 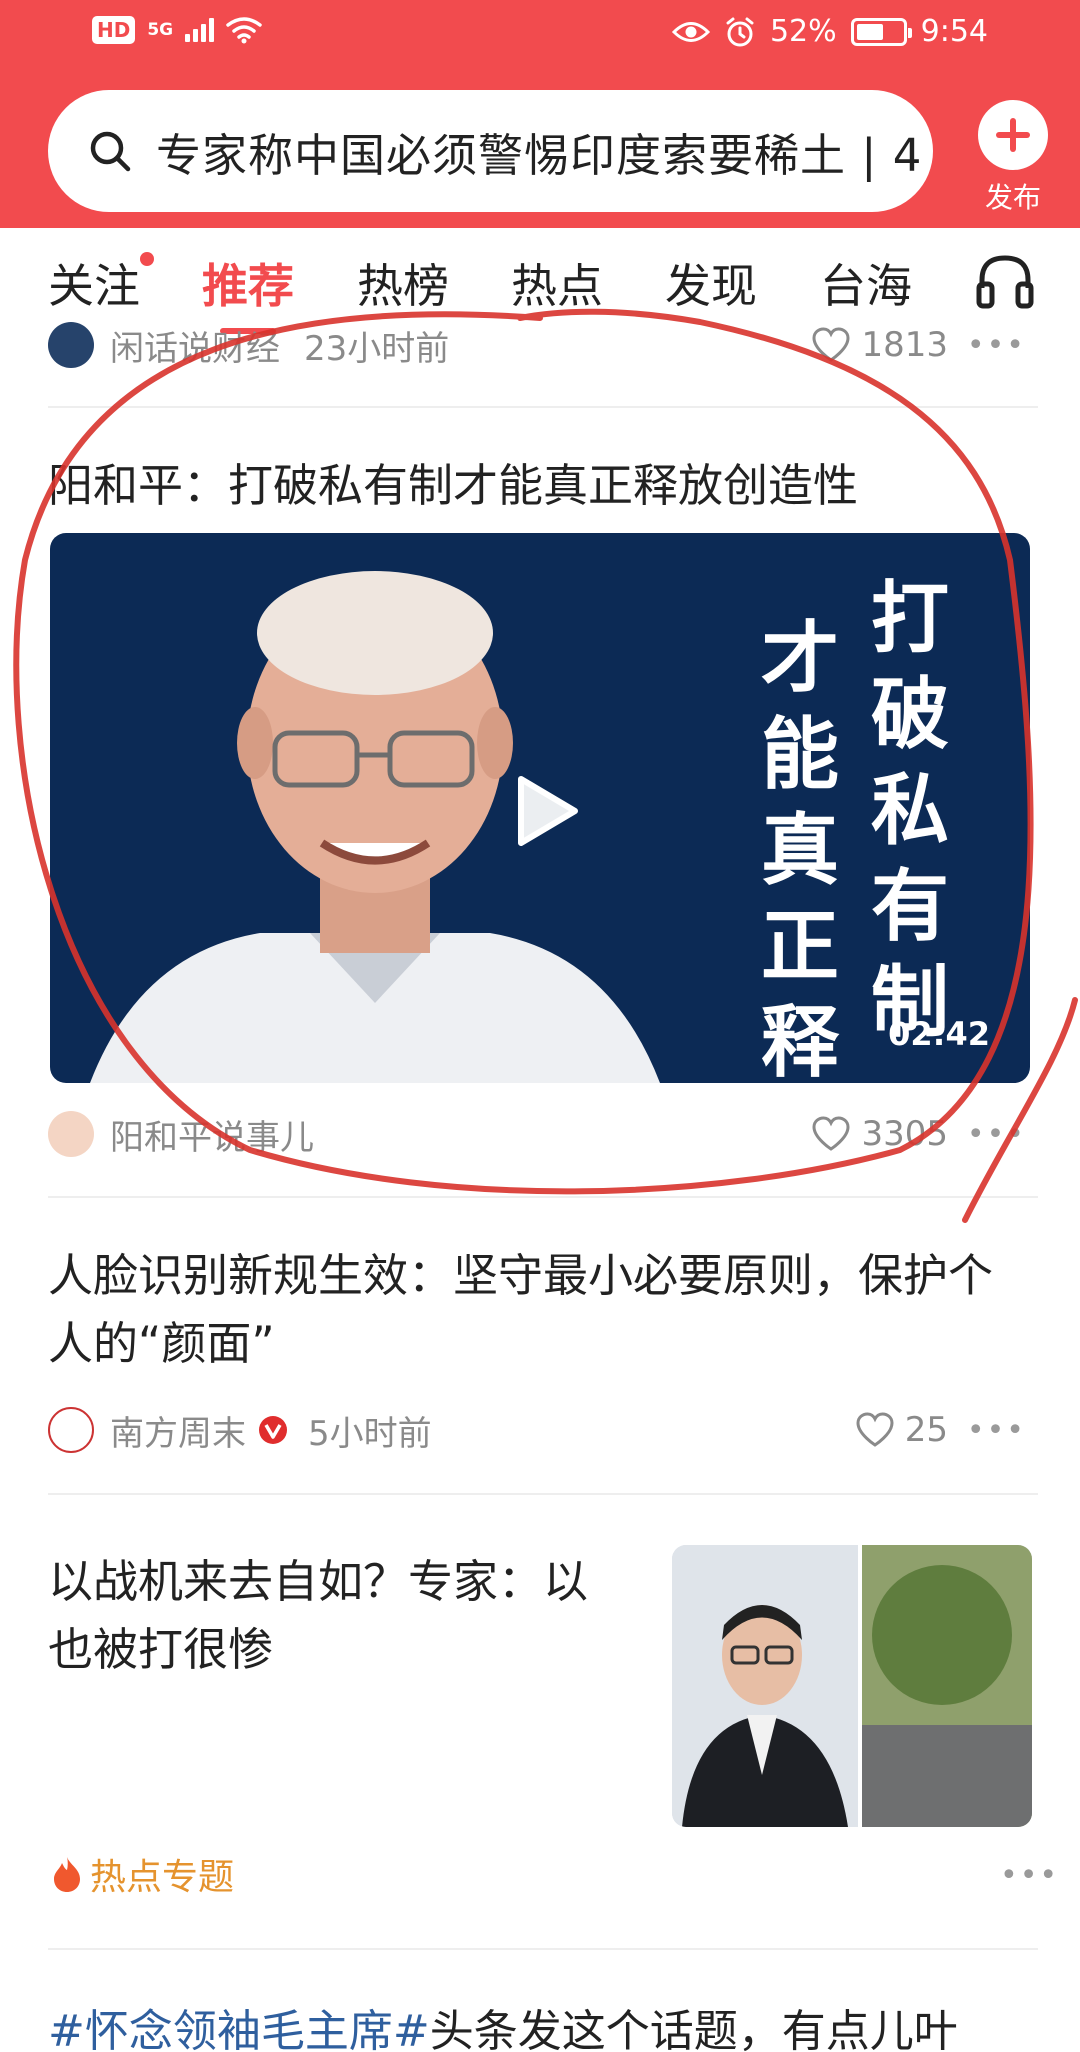 What do you see at coordinates (904, 345) in the screenshot?
I see `like-count: 1813` at bounding box center [904, 345].